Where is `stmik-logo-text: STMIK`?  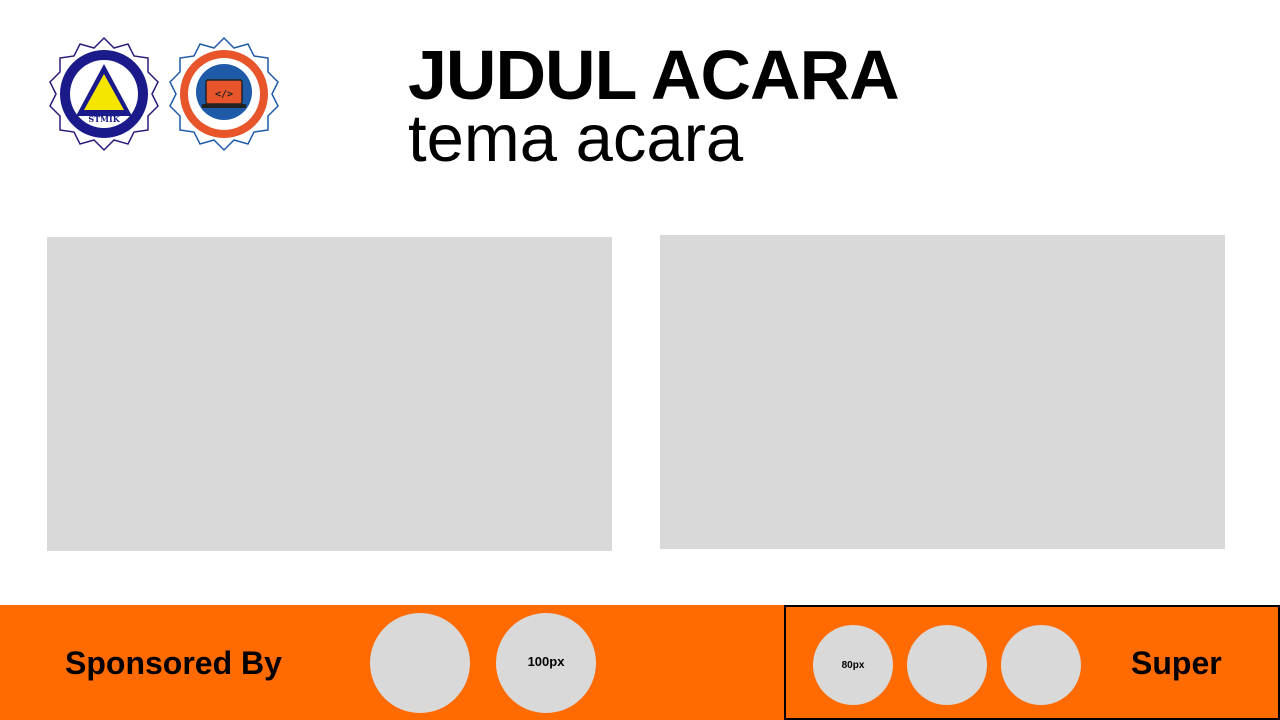 stmik-logo-text: STMIK is located at coordinates (104, 119).